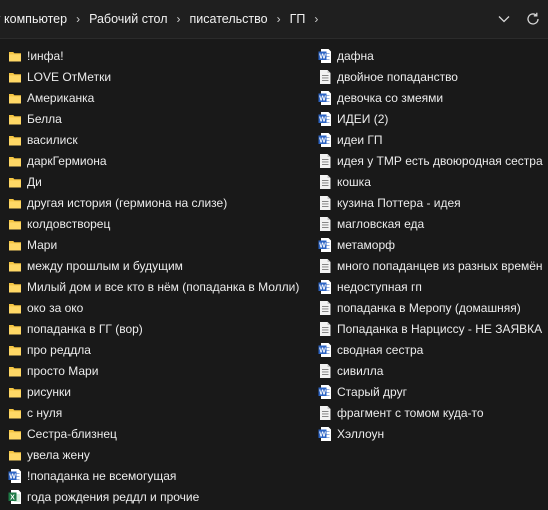  I want to click on folder-item: про реддла, so click(161, 349).